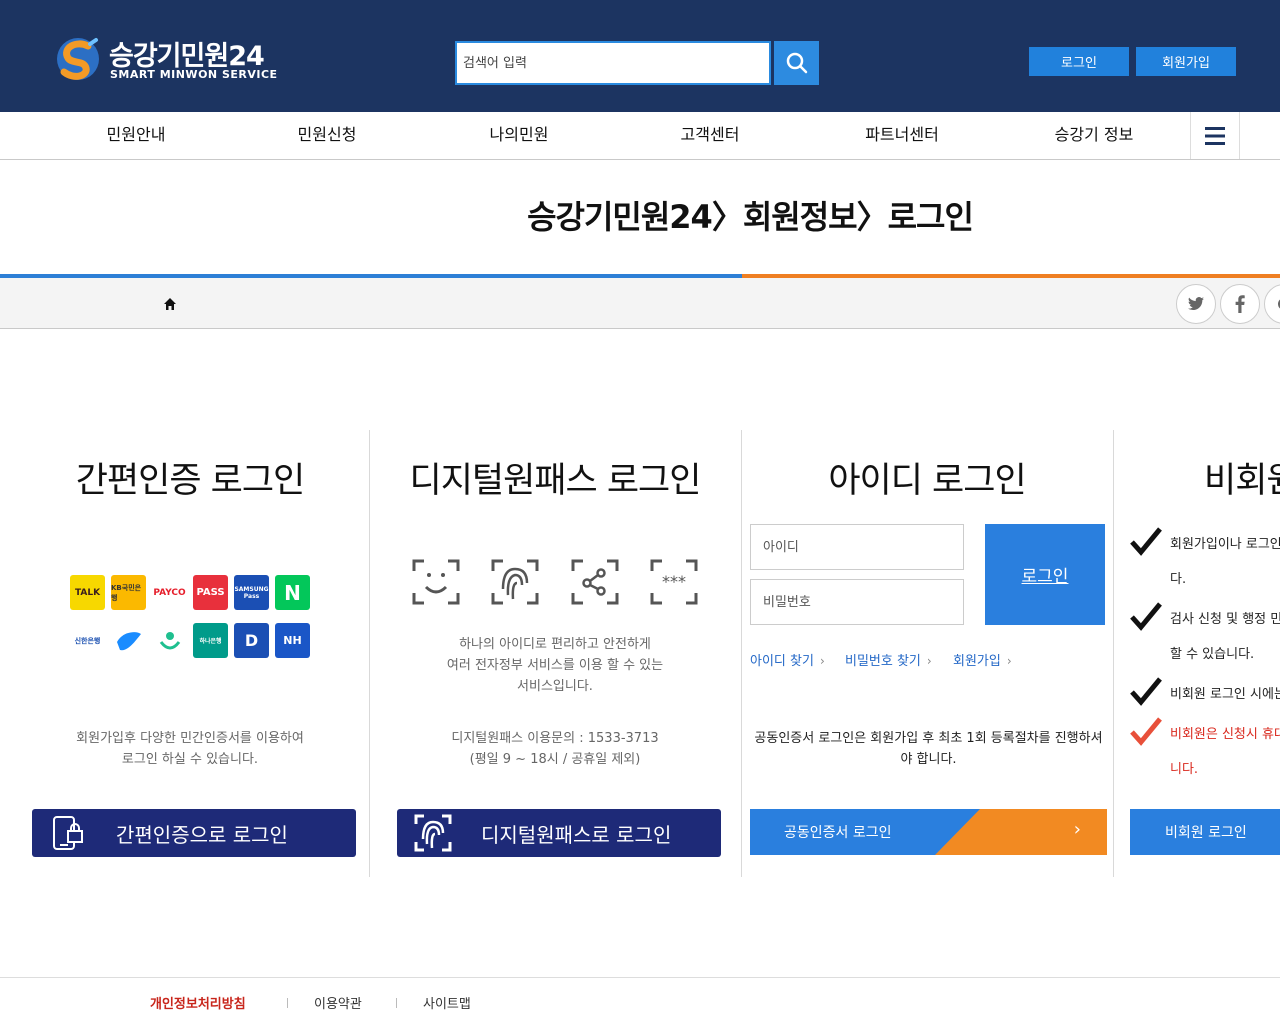 The image size is (1280, 1024). Describe the element at coordinates (447, 1002) in the screenshot. I see `sitemap-link: 사이트맵` at that location.